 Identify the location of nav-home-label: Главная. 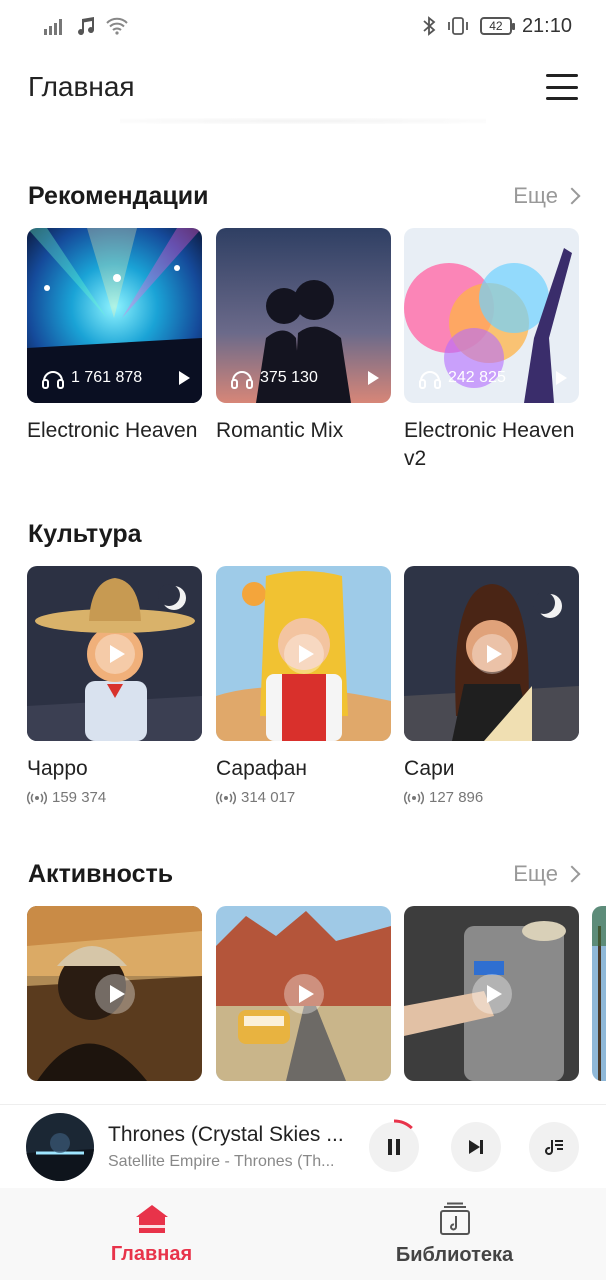
(151, 1253).